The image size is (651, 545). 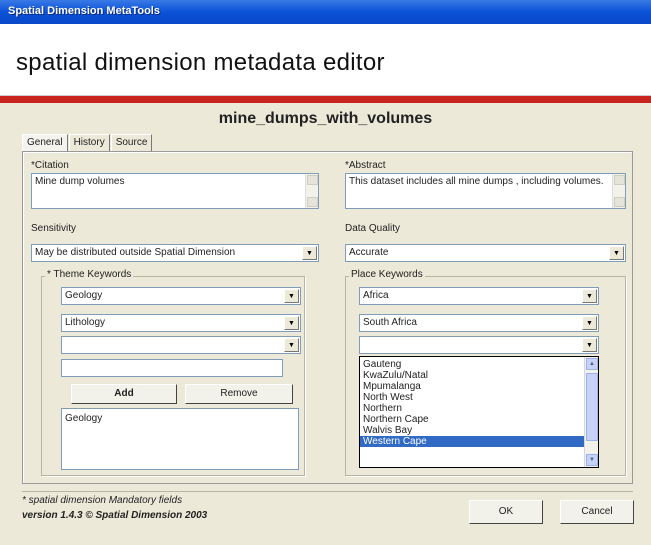 I want to click on data-quality-select: Accurate ▼, so click(x=485, y=253).